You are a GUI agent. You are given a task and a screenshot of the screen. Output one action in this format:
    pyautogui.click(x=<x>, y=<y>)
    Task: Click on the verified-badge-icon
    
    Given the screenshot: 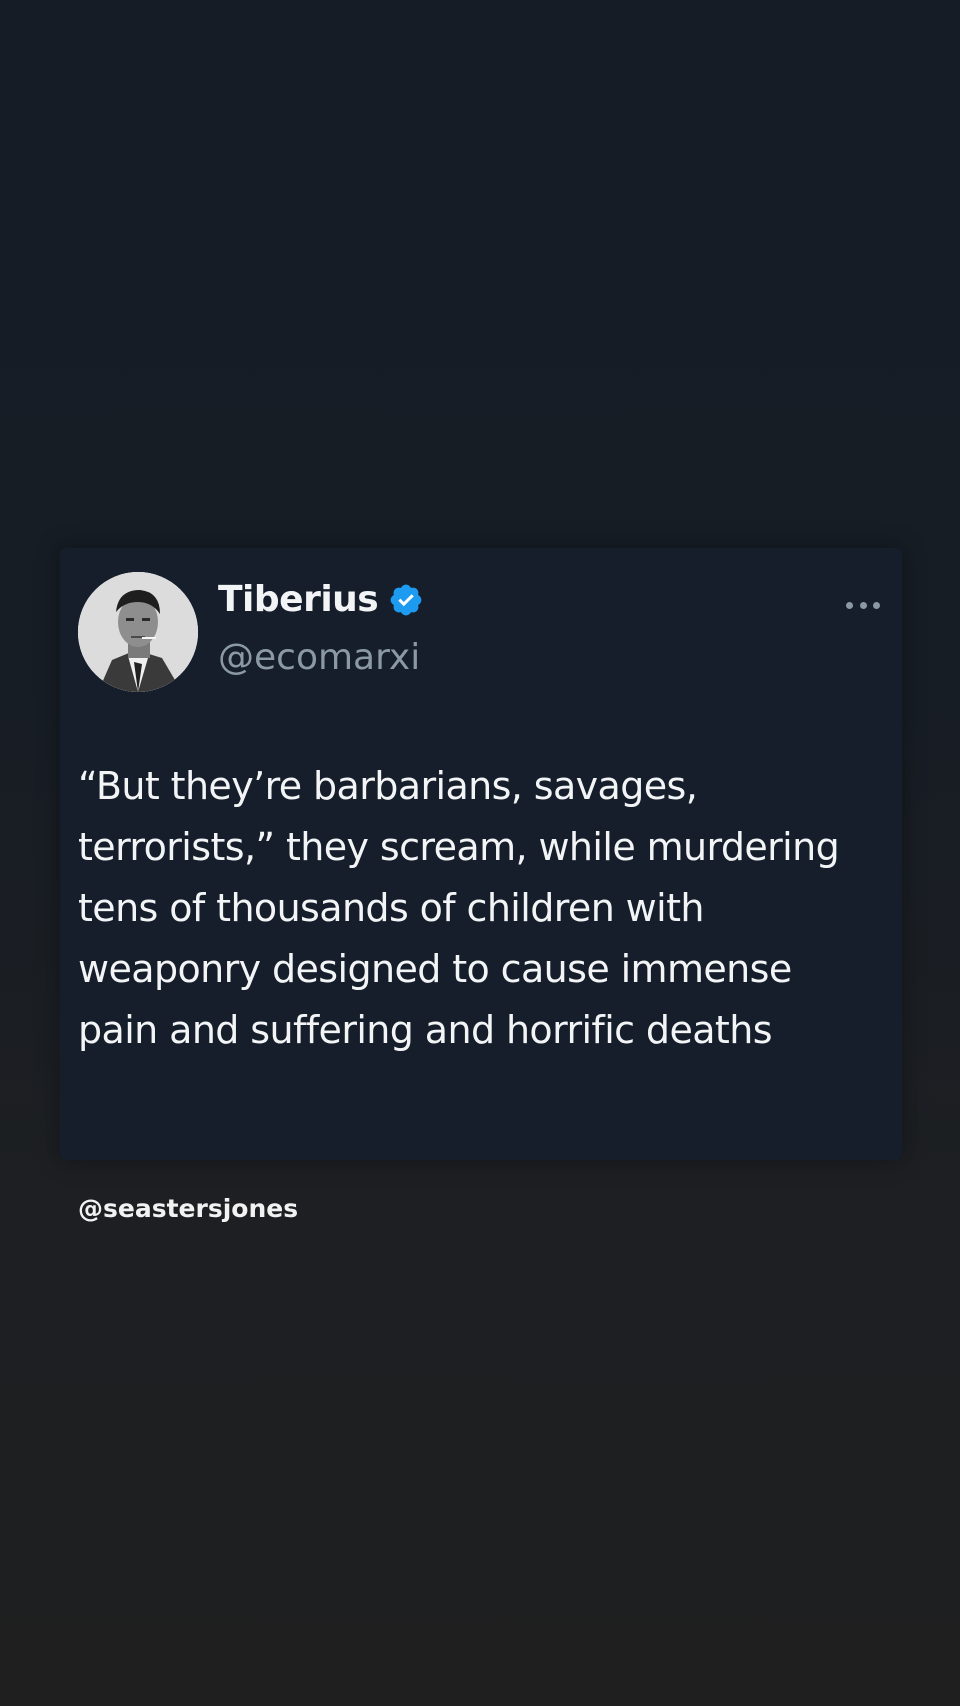 What is the action you would take?
    pyautogui.click(x=406, y=600)
    